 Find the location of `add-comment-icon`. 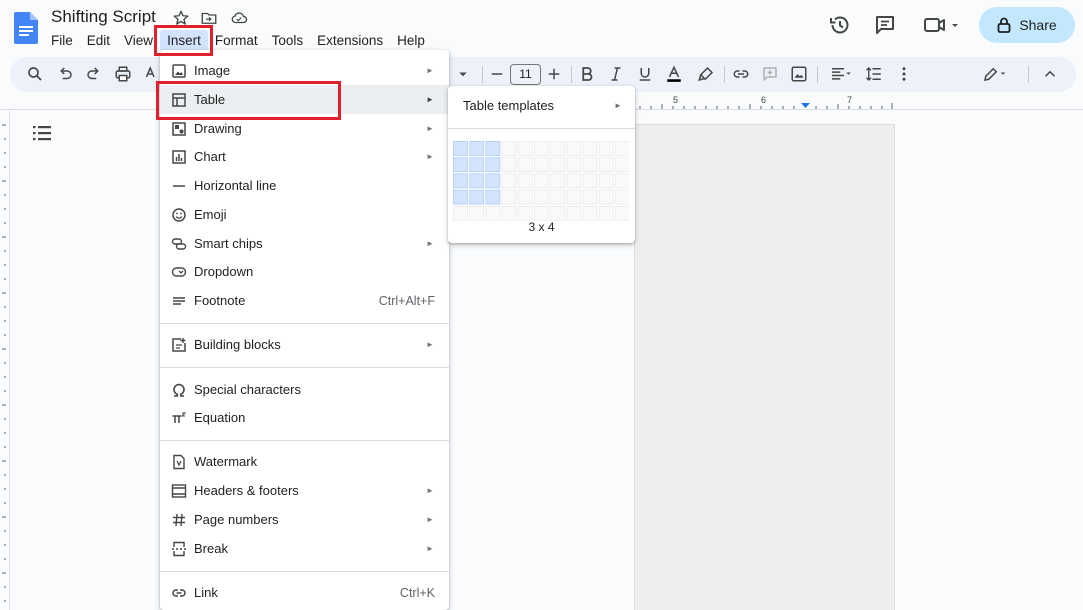

add-comment-icon is located at coordinates (770, 74).